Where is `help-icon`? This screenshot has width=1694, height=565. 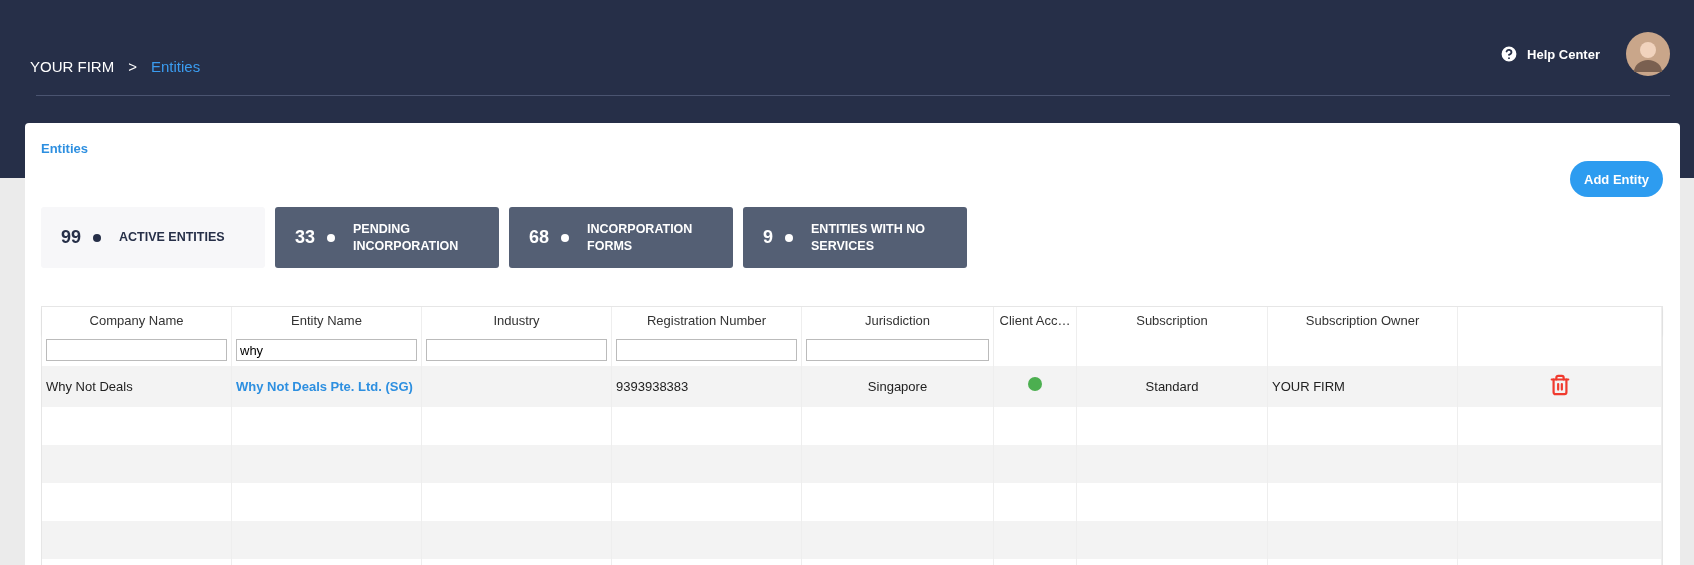
help-icon is located at coordinates (1509, 54).